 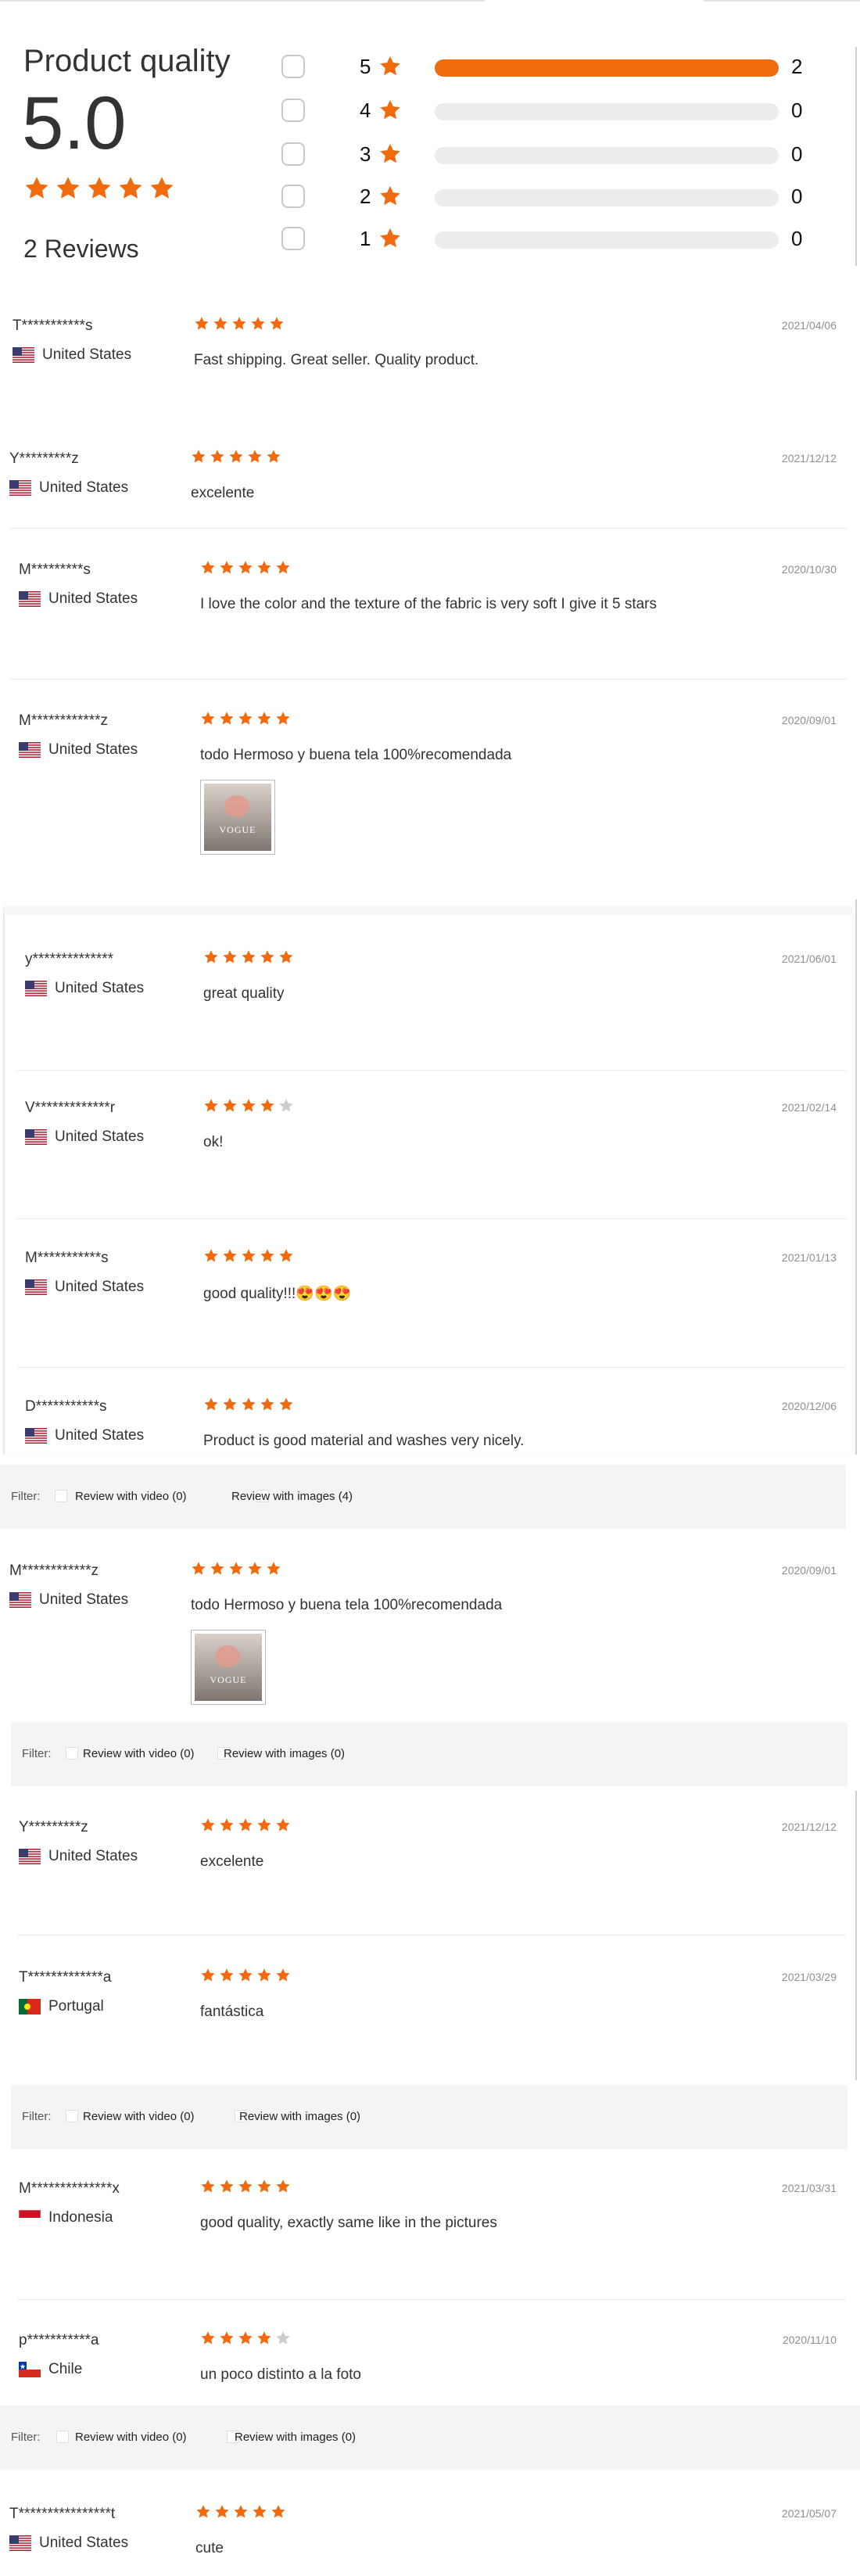 I want to click on review-date: 2021/02/14, so click(x=809, y=1107).